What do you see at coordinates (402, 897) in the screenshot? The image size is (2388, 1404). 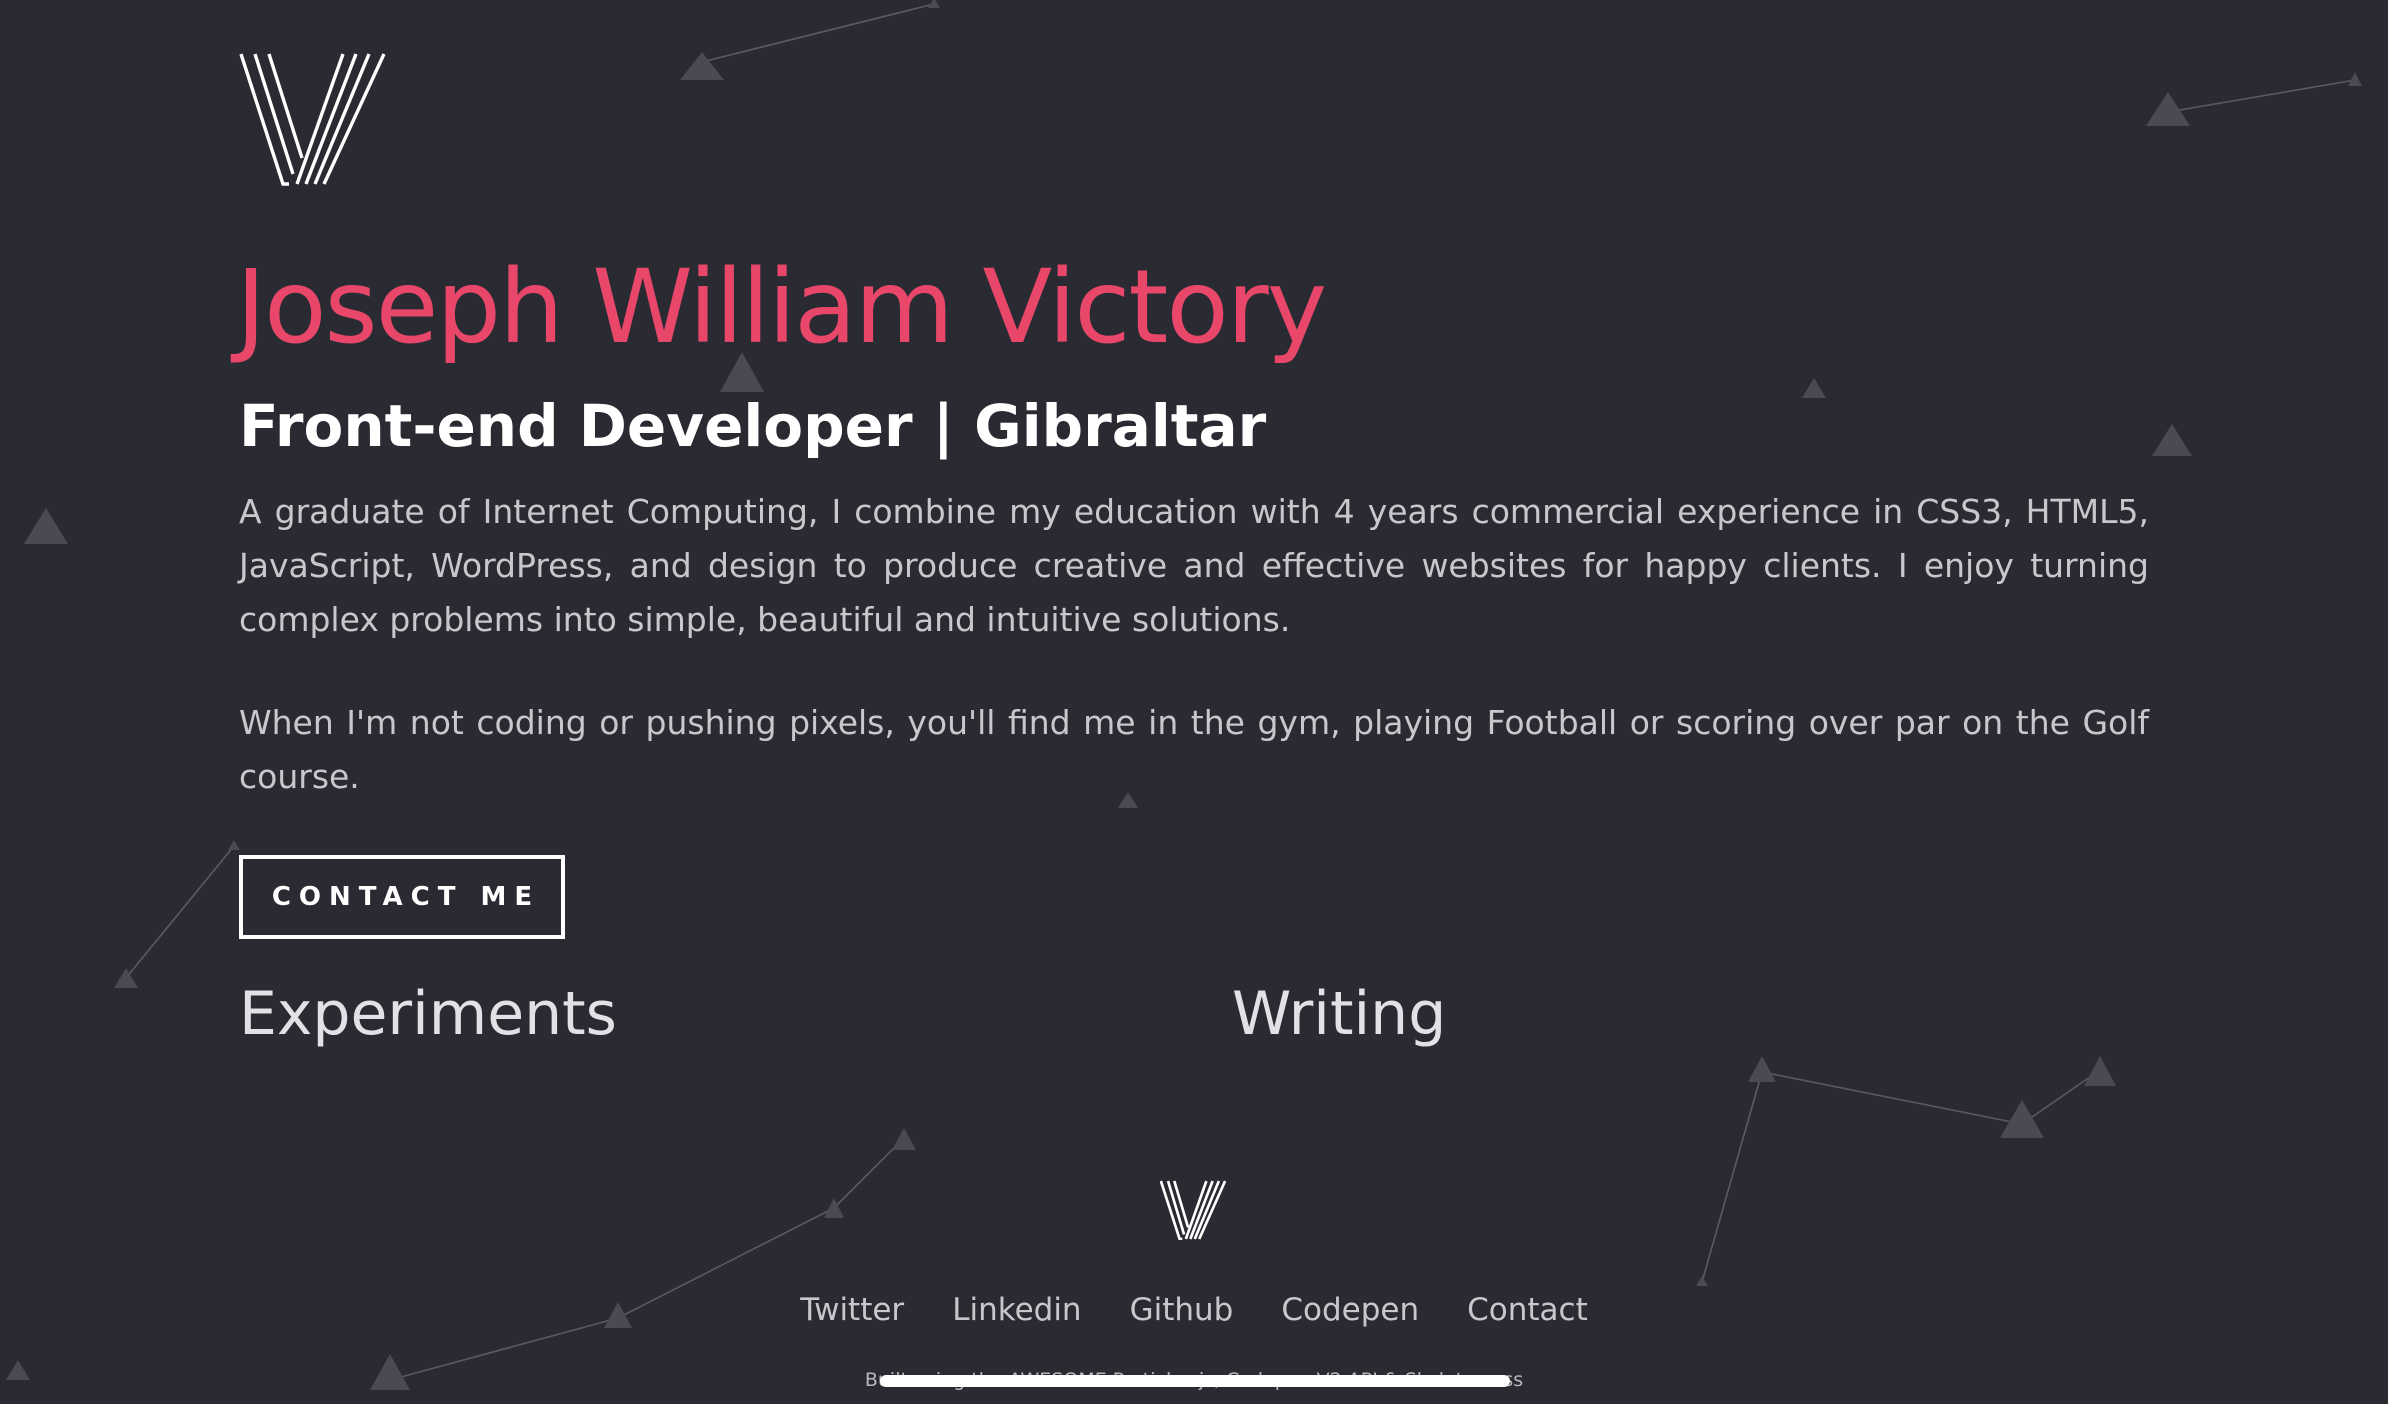 I see `contact-me-button: CONTACT ME` at bounding box center [402, 897].